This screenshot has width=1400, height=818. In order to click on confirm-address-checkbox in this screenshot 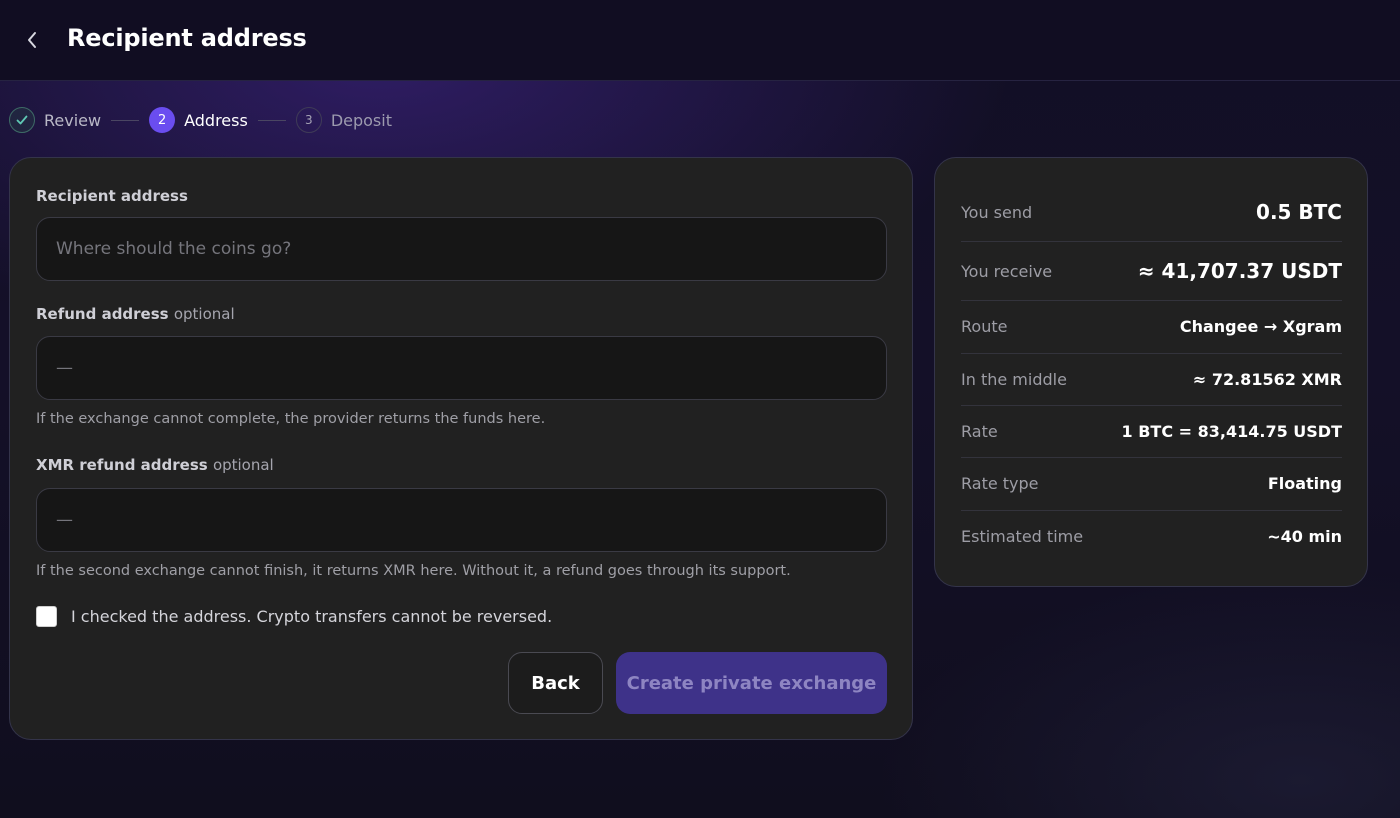, I will do `click(46, 616)`.